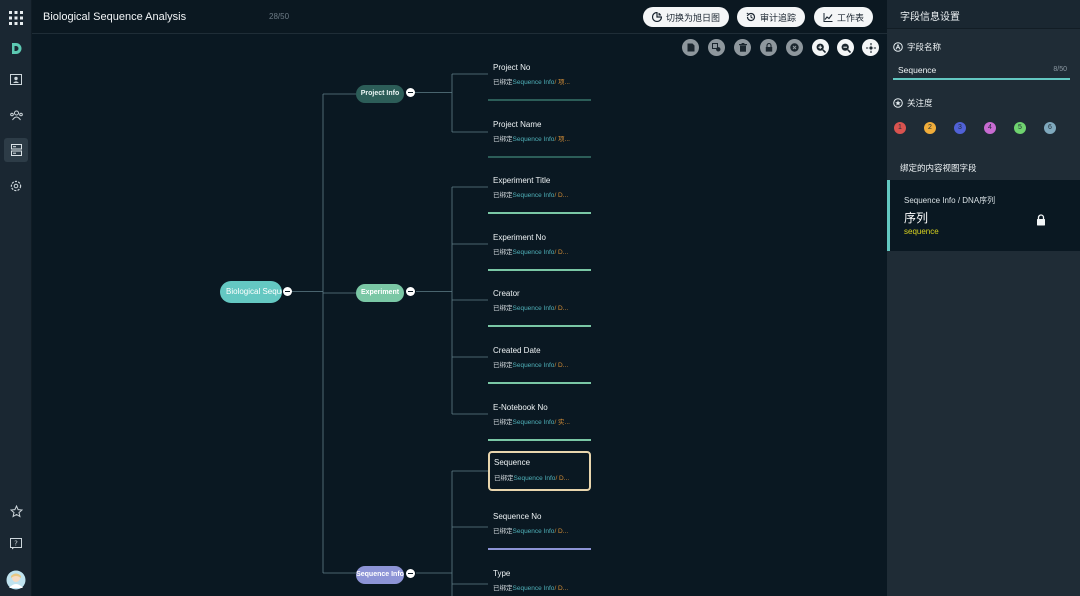  What do you see at coordinates (917, 70) in the screenshot?
I see `field-name-value: Sequence` at bounding box center [917, 70].